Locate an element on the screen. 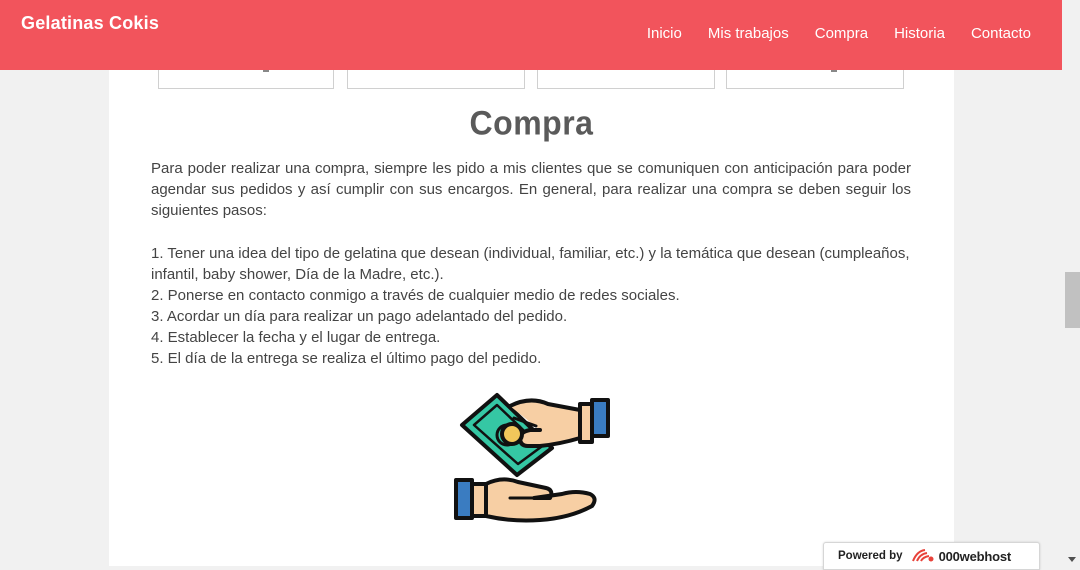 Image resolution: width=1080 pixels, height=570 pixels. scrollbar-thumb is located at coordinates (1072, 300).